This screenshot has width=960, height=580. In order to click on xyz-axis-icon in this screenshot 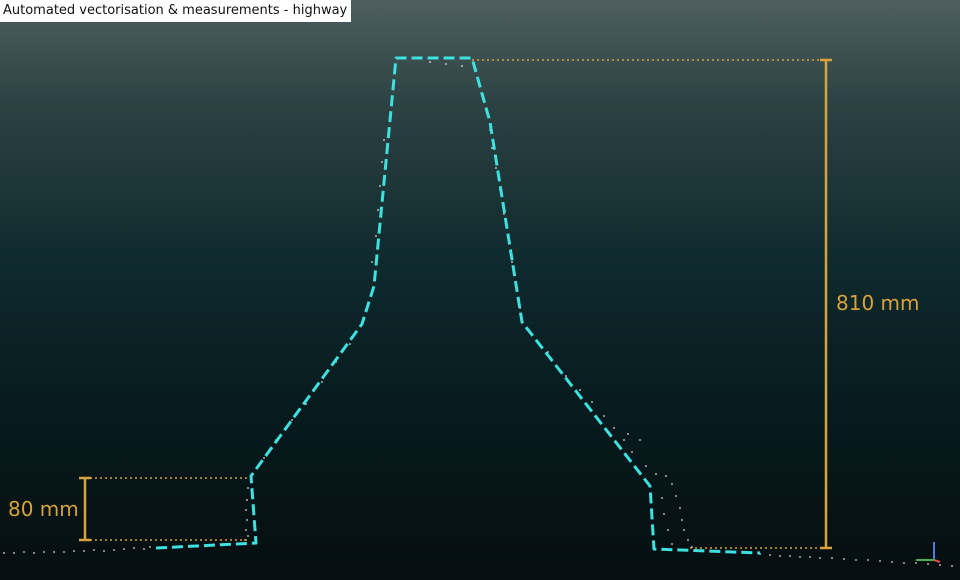, I will do `click(928, 552)`.